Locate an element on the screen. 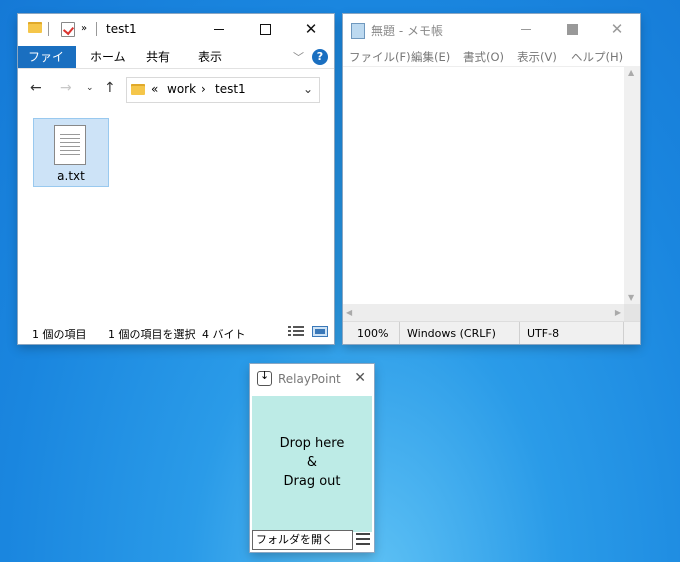 The width and height of the screenshot is (680, 562). close-icon: ✕ is located at coordinates (360, 378).